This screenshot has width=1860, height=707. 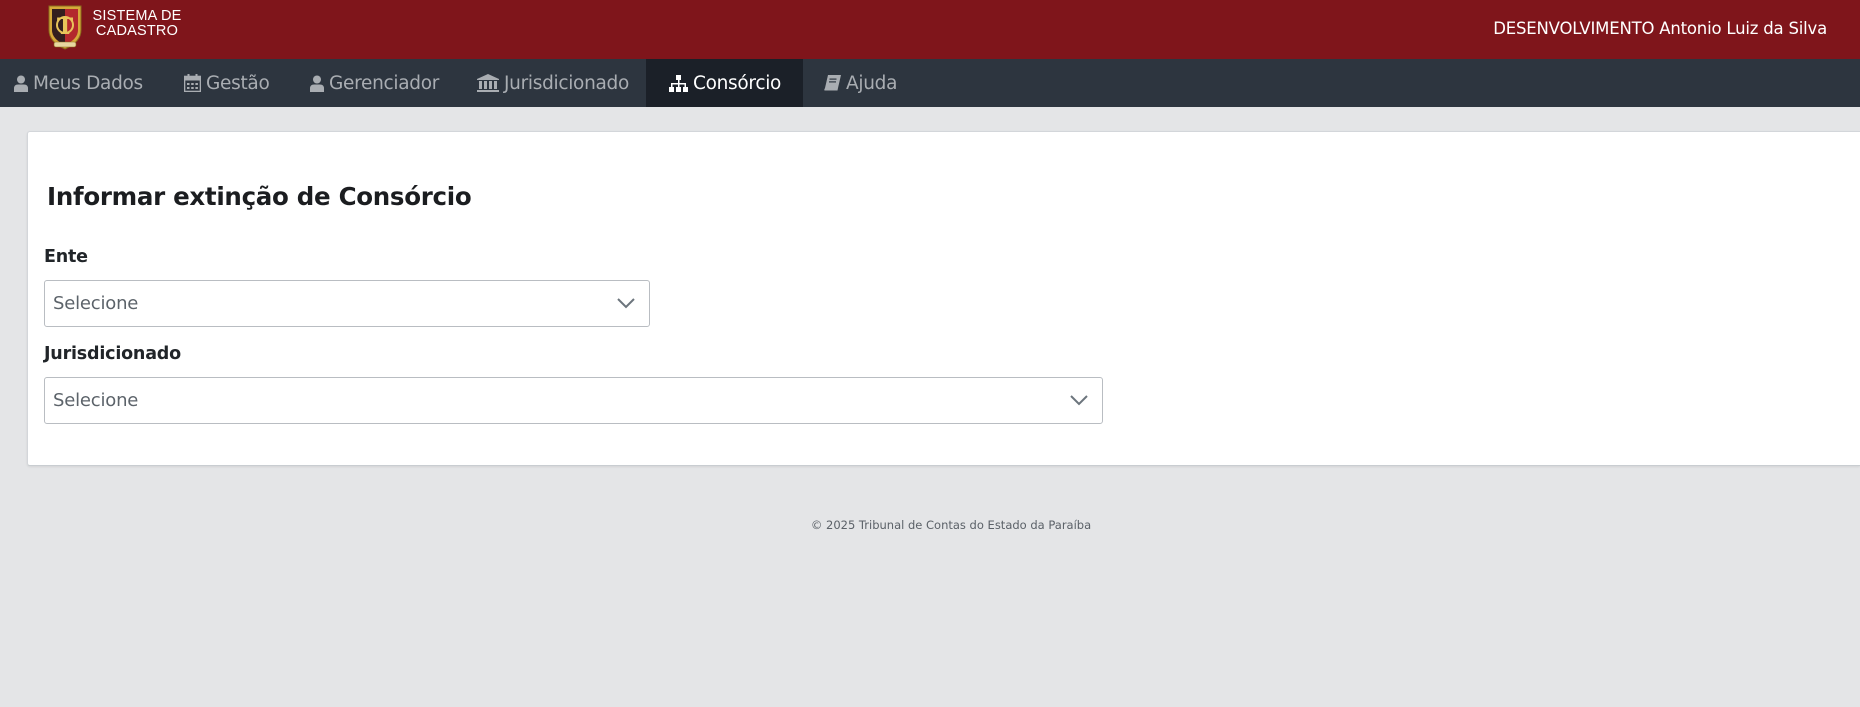 I want to click on logo-text-line2: CADASTRO, so click(x=137, y=31).